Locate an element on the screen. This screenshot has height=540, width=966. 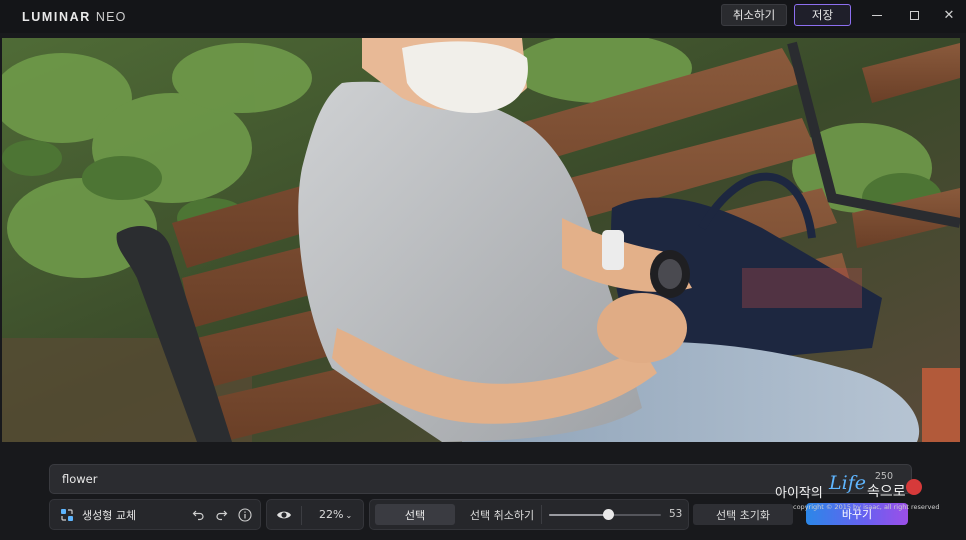
logo-sub: NEO is located at coordinates (111, 16).